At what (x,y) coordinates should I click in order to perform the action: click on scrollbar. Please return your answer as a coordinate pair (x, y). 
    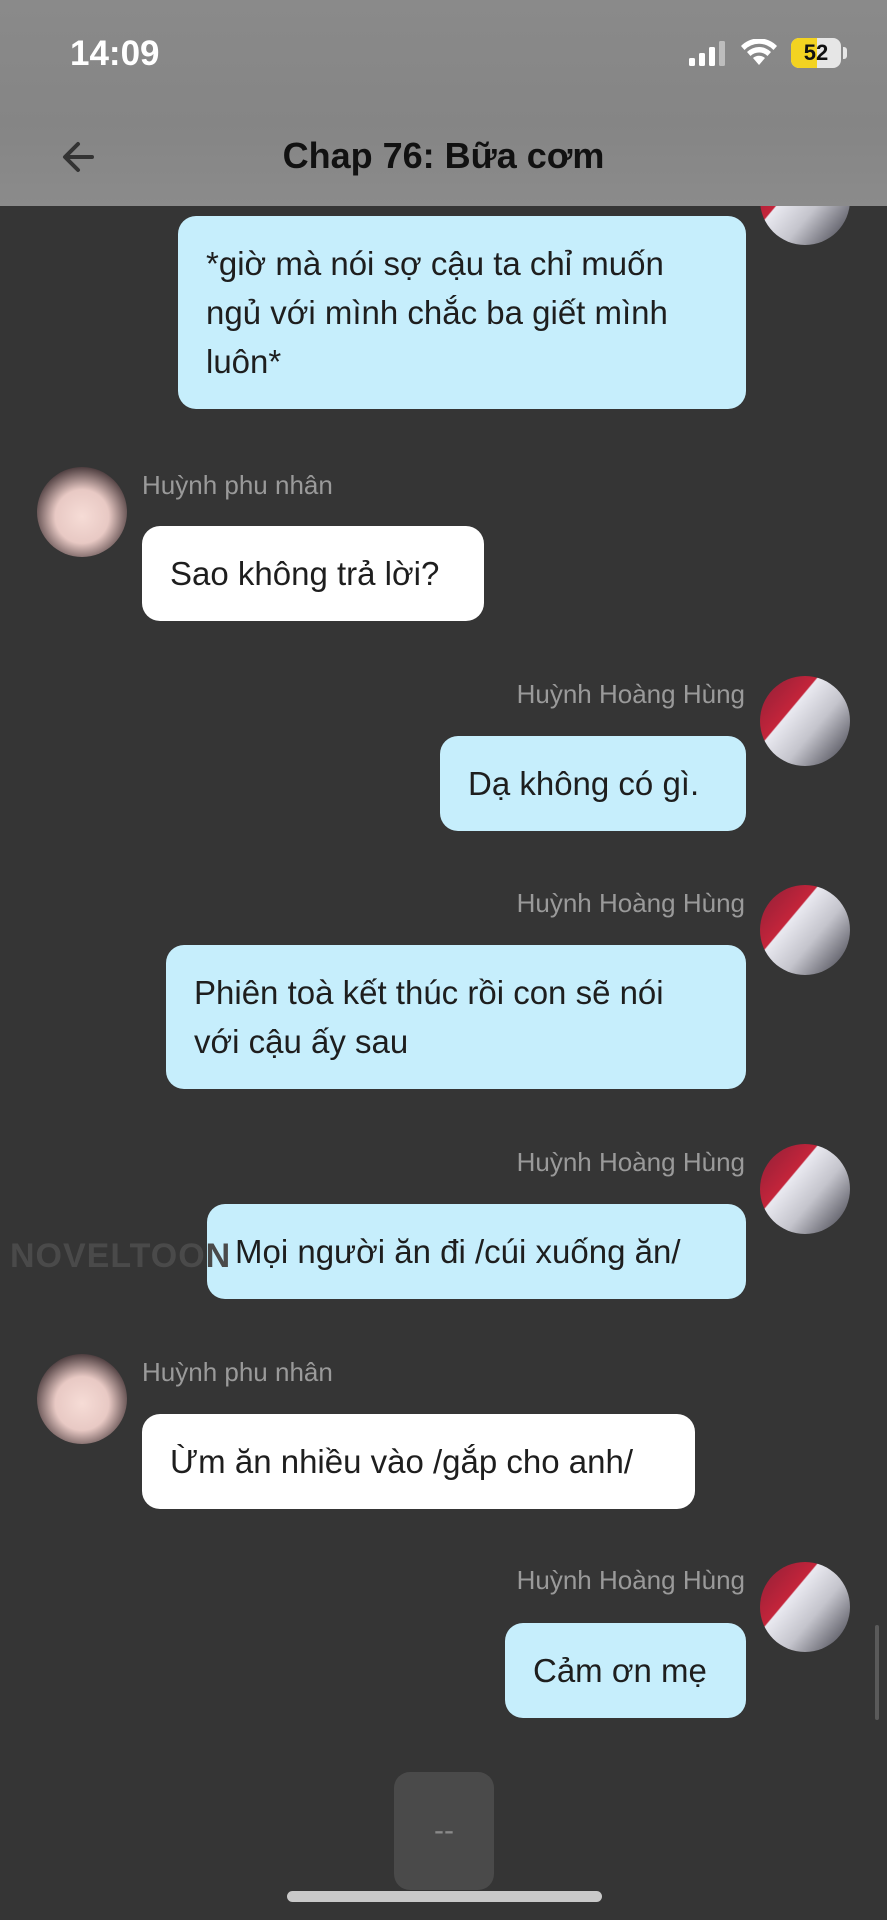
    Looking at the image, I should click on (877, 1672).